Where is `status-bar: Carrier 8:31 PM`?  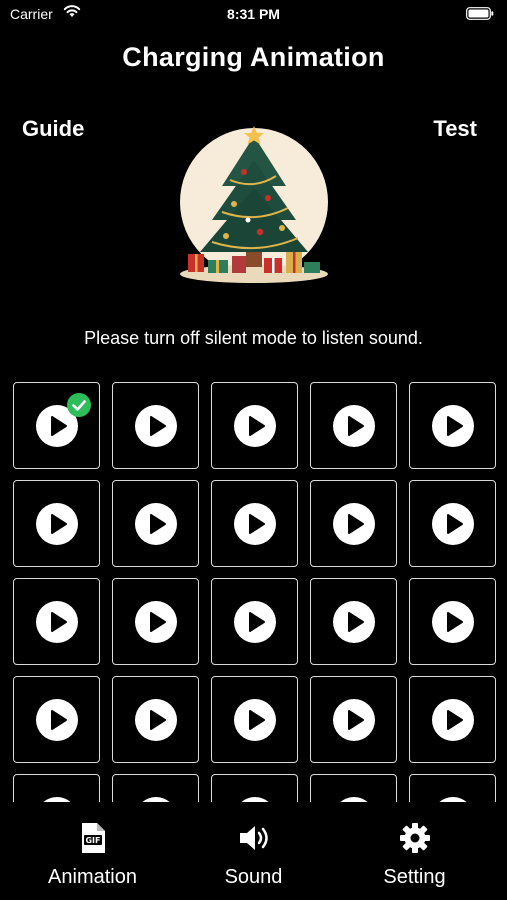
status-bar: Carrier 8:31 PM is located at coordinates (253, 15).